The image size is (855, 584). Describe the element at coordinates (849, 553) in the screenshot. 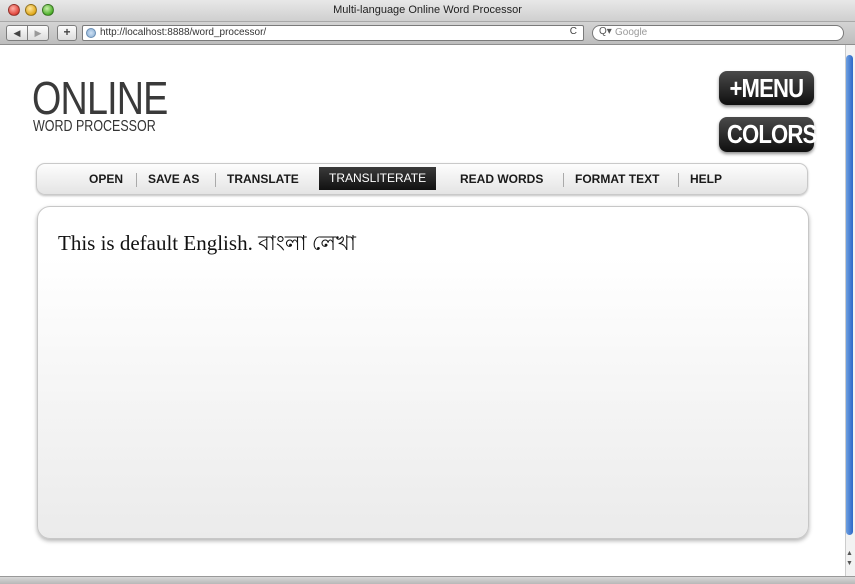

I see `scroll-up-arrow-icon: ▲` at that location.